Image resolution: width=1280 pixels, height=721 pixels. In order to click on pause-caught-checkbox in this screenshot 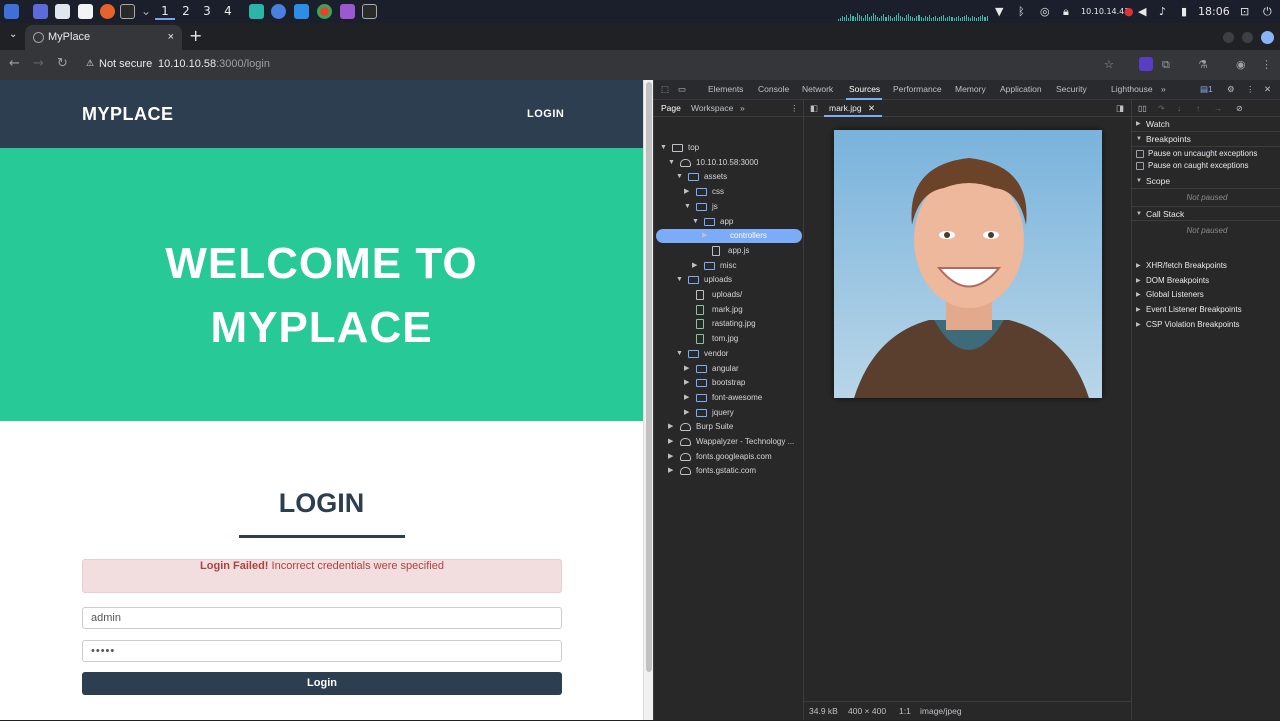, I will do `click(1140, 166)`.